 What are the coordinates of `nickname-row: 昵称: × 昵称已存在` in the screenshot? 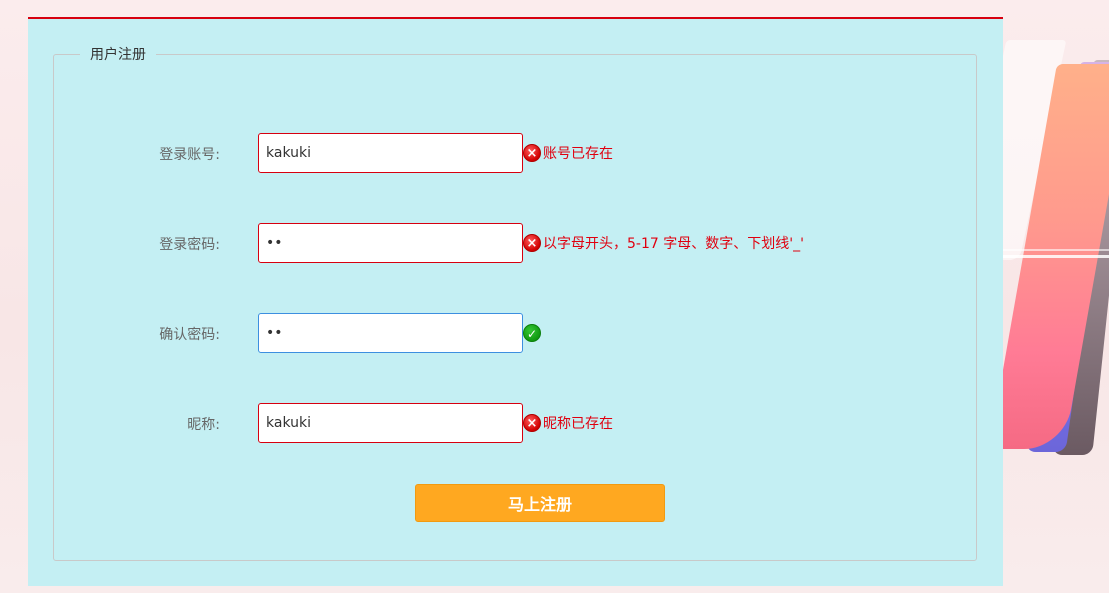 It's located at (515, 423).